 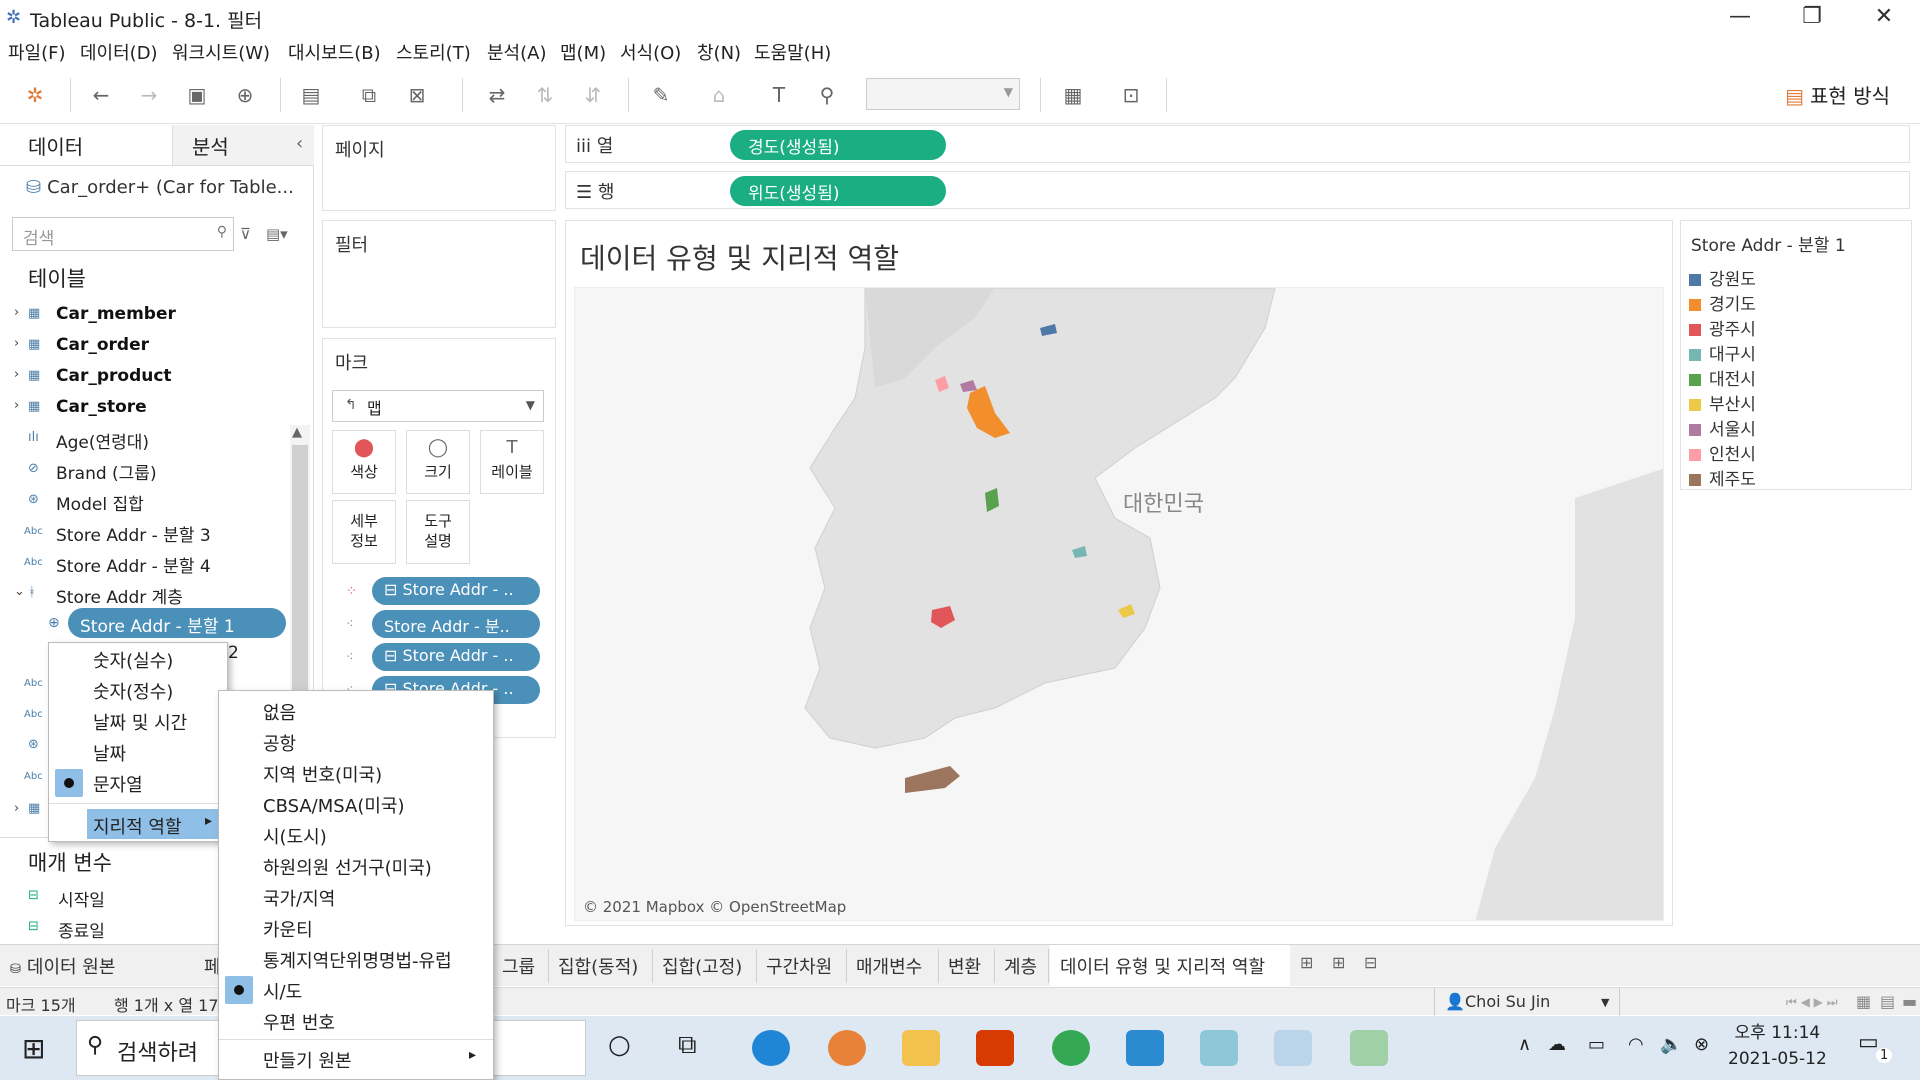 I want to click on tab-parameters: 매개변수, so click(x=889, y=966).